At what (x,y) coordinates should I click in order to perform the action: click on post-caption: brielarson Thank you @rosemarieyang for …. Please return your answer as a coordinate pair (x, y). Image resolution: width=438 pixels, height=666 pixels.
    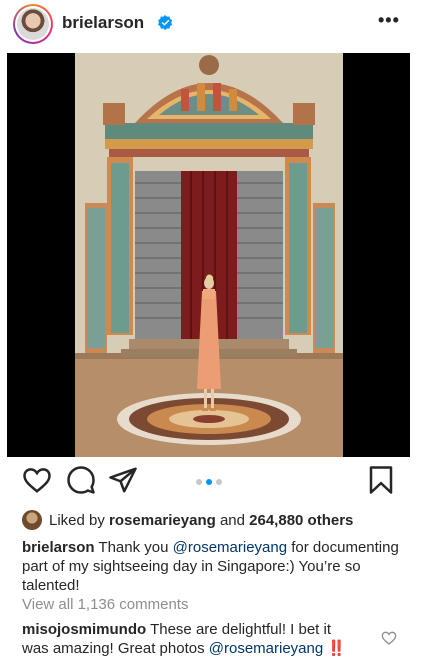
    Looking at the image, I should click on (219, 566).